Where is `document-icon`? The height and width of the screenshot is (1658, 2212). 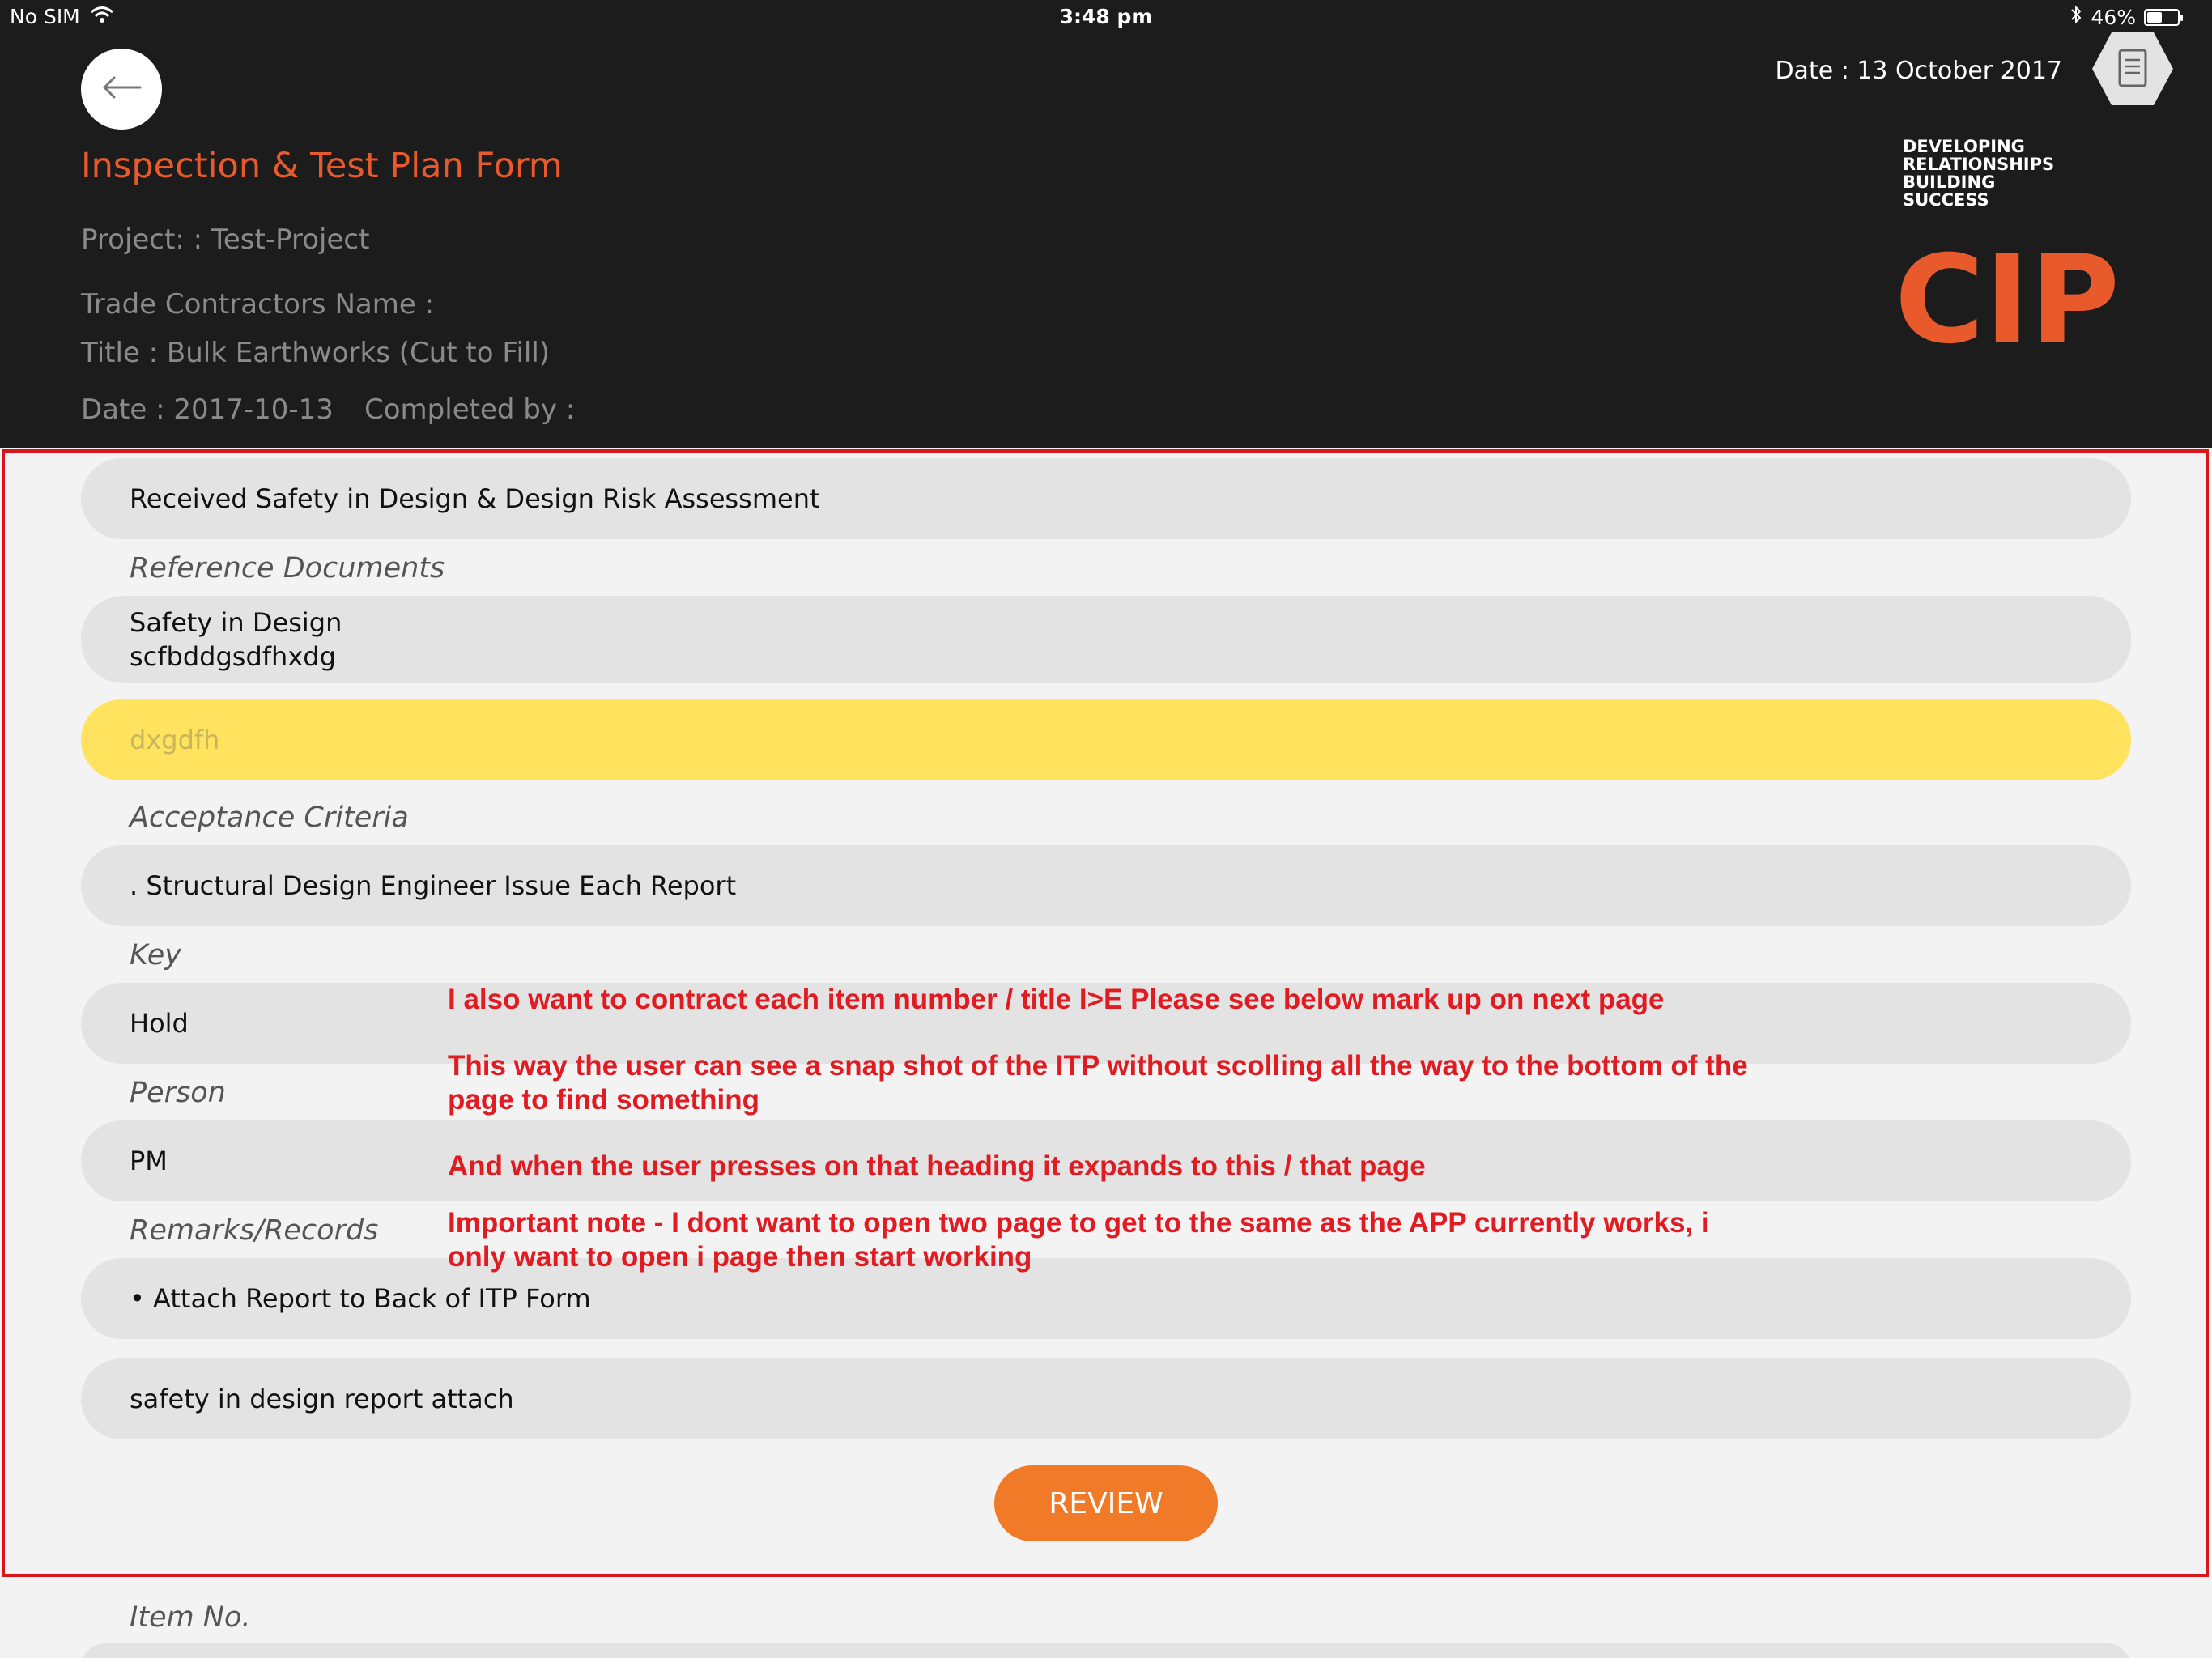
document-icon is located at coordinates (2133, 71).